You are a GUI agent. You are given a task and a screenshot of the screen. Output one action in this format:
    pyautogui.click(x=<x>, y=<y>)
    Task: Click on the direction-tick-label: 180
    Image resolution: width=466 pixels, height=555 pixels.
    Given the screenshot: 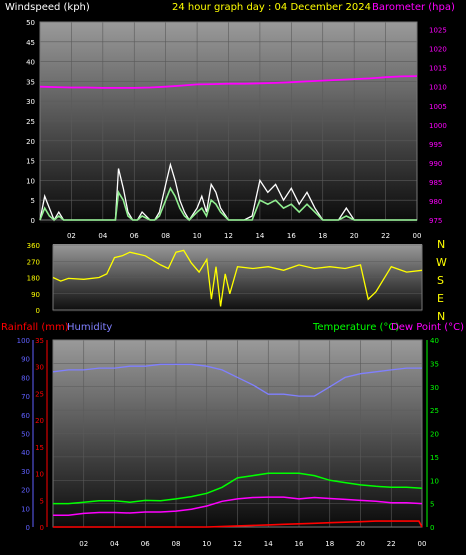 What is the action you would take?
    pyautogui.click(x=33, y=279)
    